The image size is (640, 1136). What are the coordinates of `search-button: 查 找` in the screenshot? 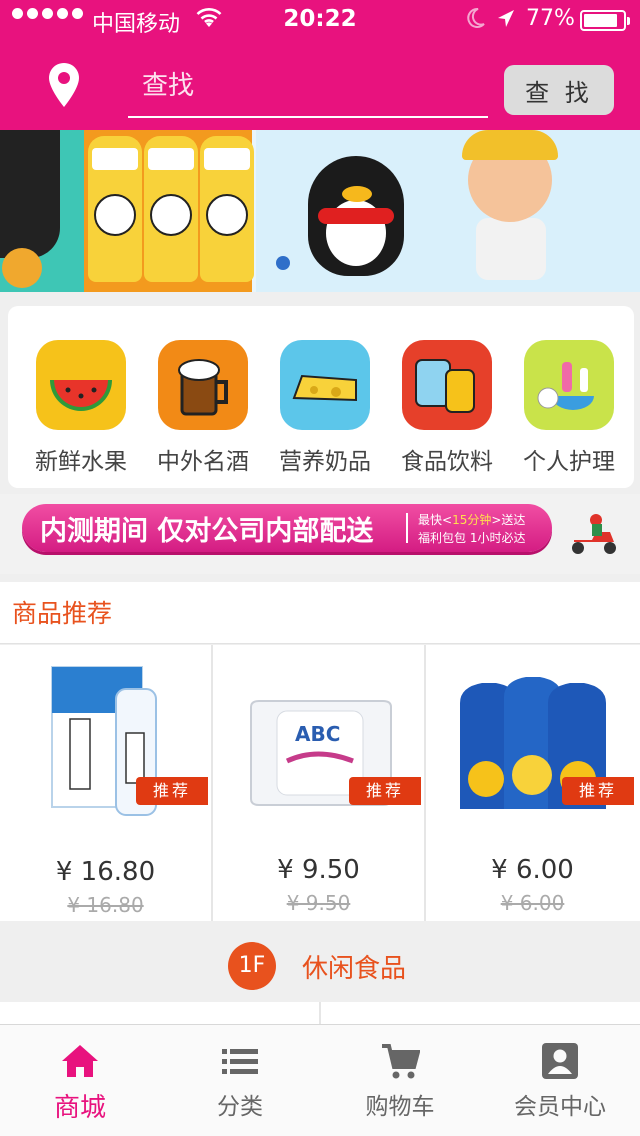 It's located at (559, 90).